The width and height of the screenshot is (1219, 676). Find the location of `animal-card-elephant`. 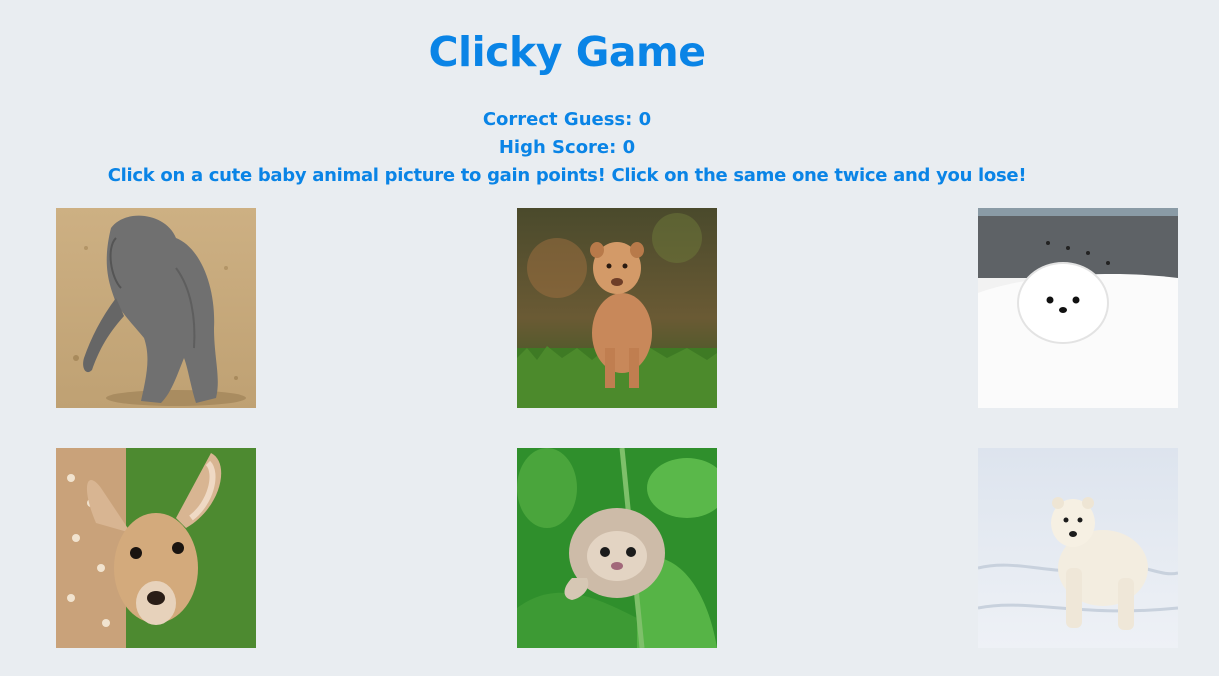

animal-card-elephant is located at coordinates (156, 308).